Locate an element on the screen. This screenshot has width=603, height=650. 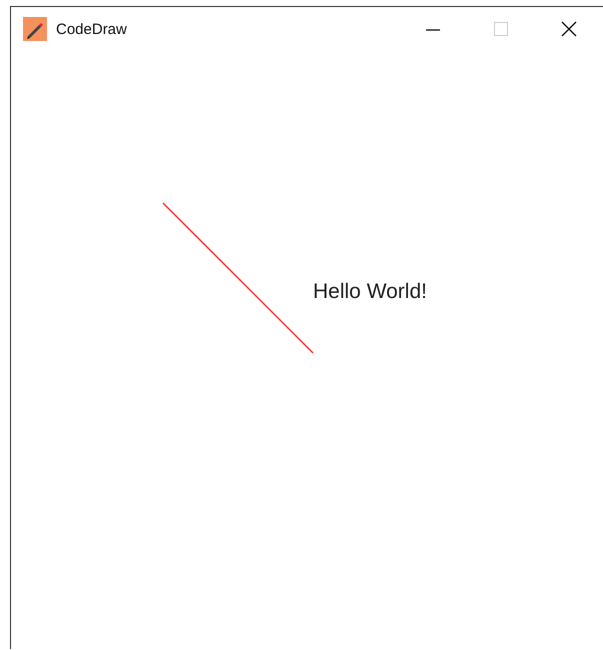
canvas-text: Hello World! is located at coordinates (370, 291).